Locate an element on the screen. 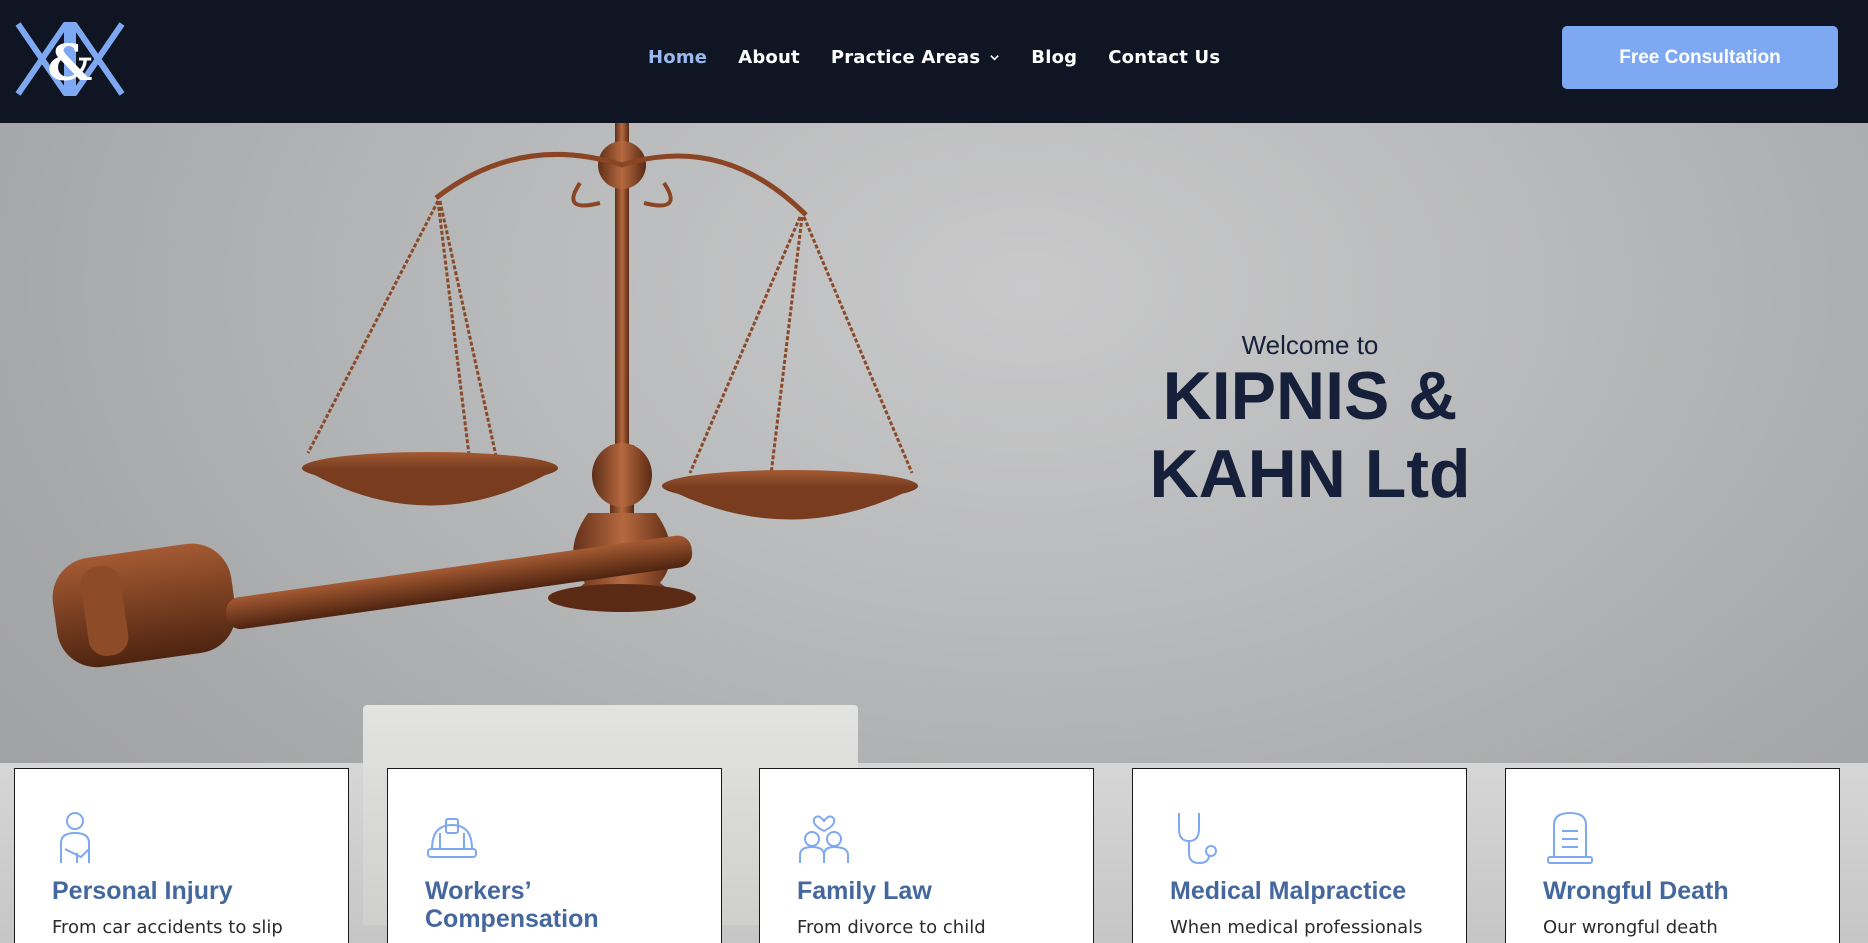  hard-hat-icon is located at coordinates (452, 838).